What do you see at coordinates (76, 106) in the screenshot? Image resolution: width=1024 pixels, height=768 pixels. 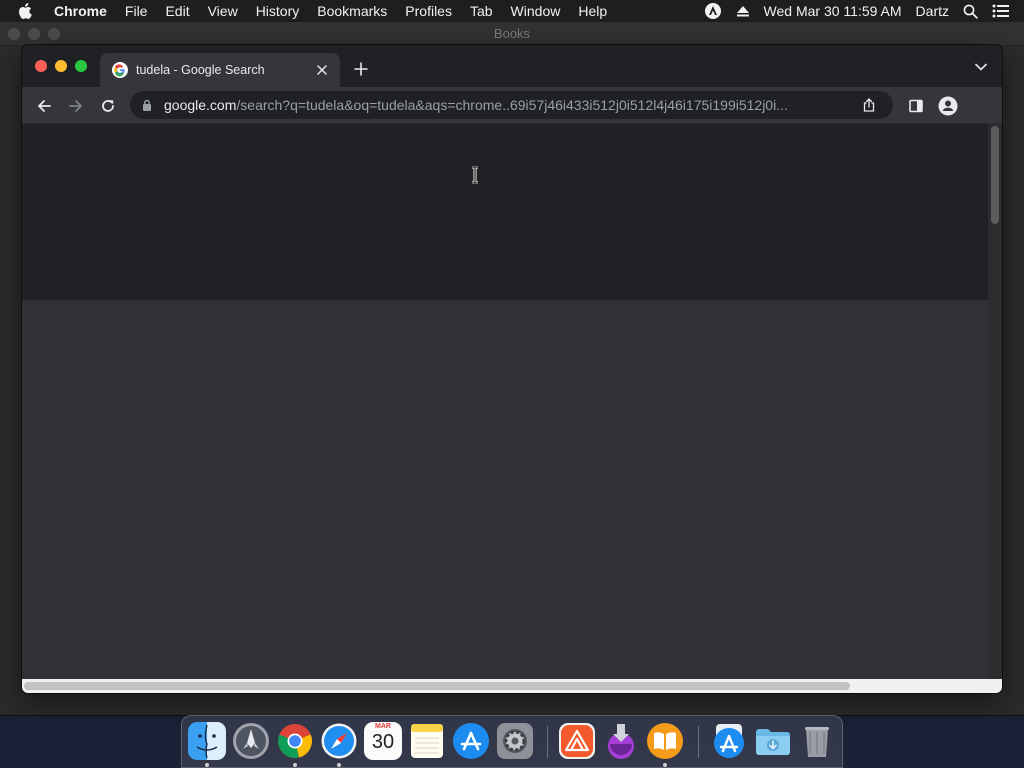 I see `forward-arrow-icon` at bounding box center [76, 106].